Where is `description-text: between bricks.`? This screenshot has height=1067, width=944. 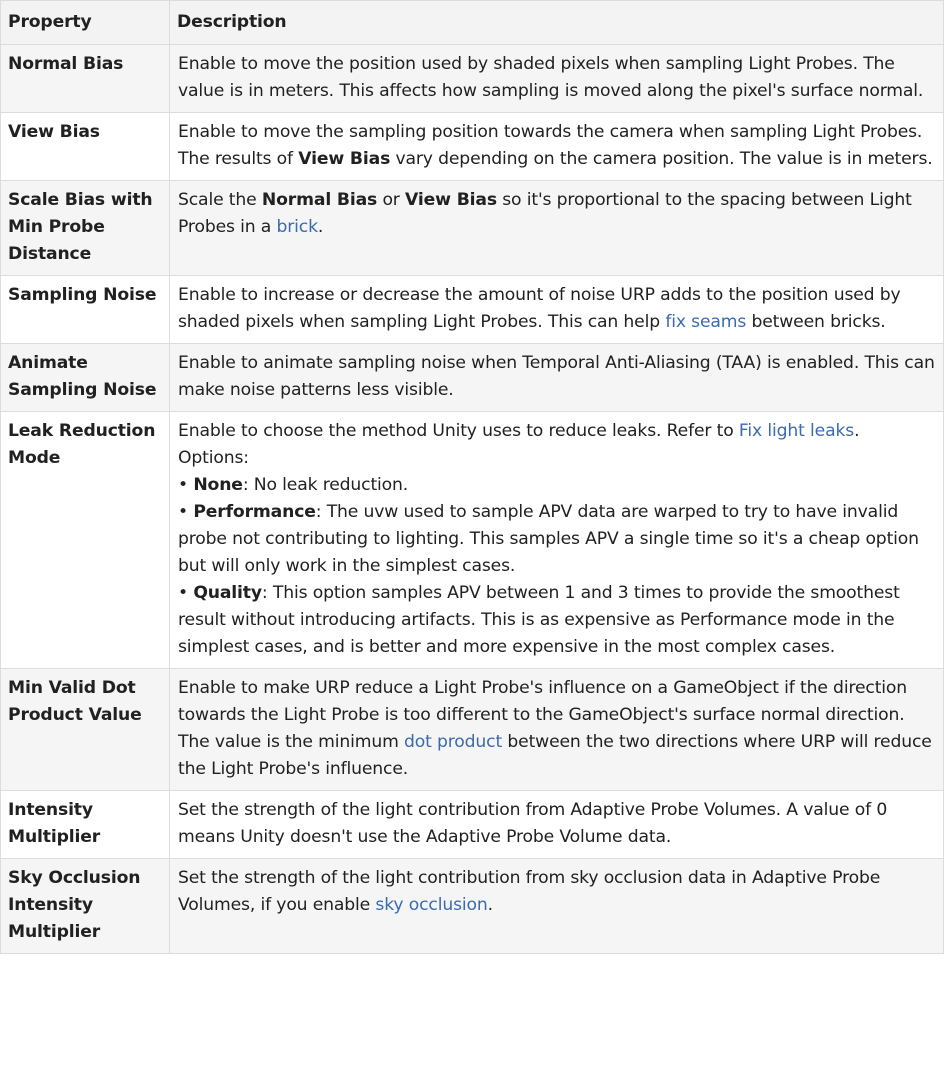 description-text: between bricks. is located at coordinates (816, 322).